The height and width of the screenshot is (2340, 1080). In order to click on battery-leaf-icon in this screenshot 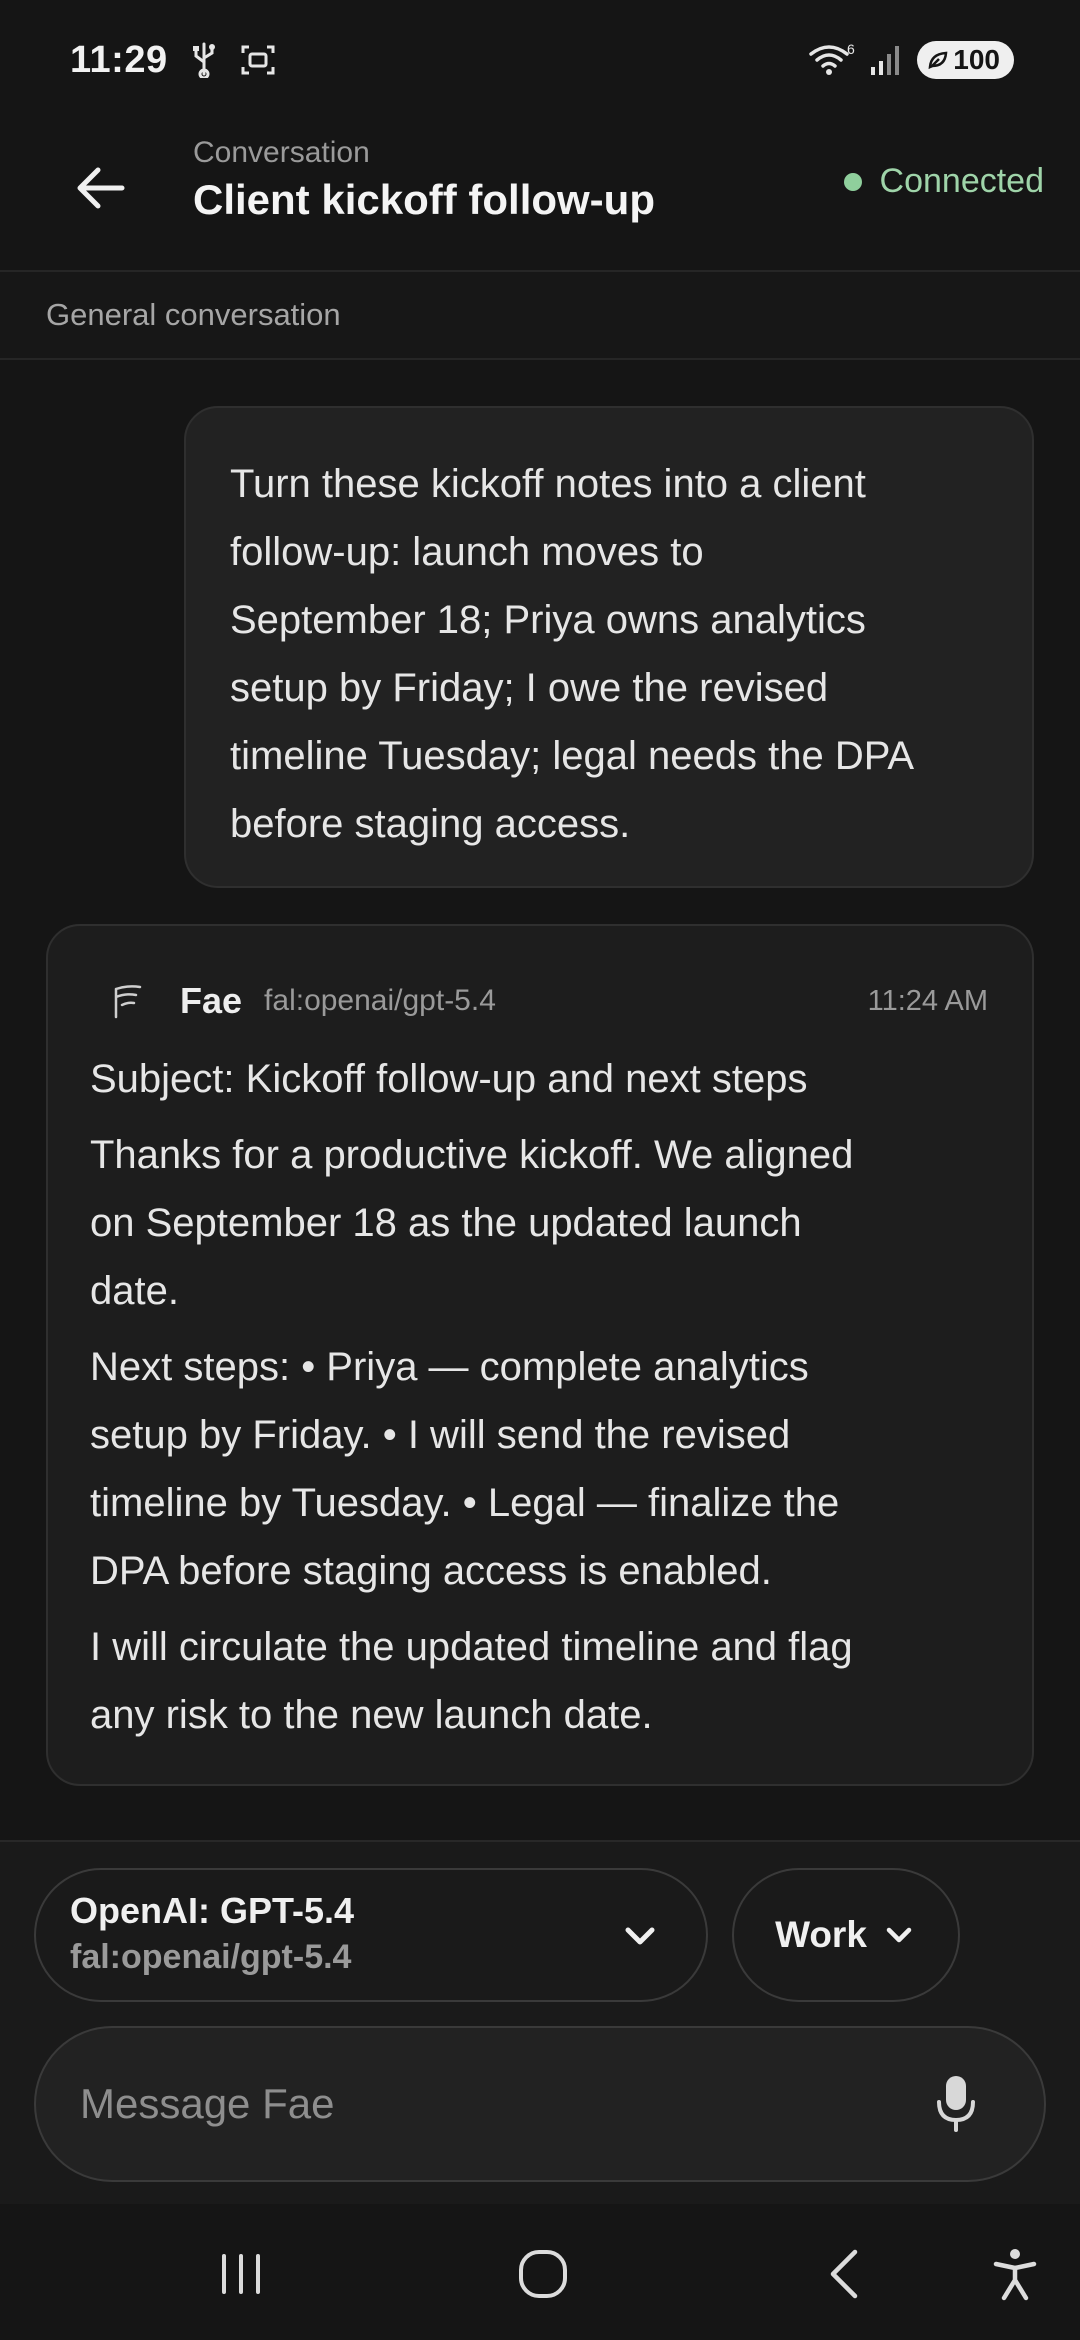, I will do `click(938, 60)`.